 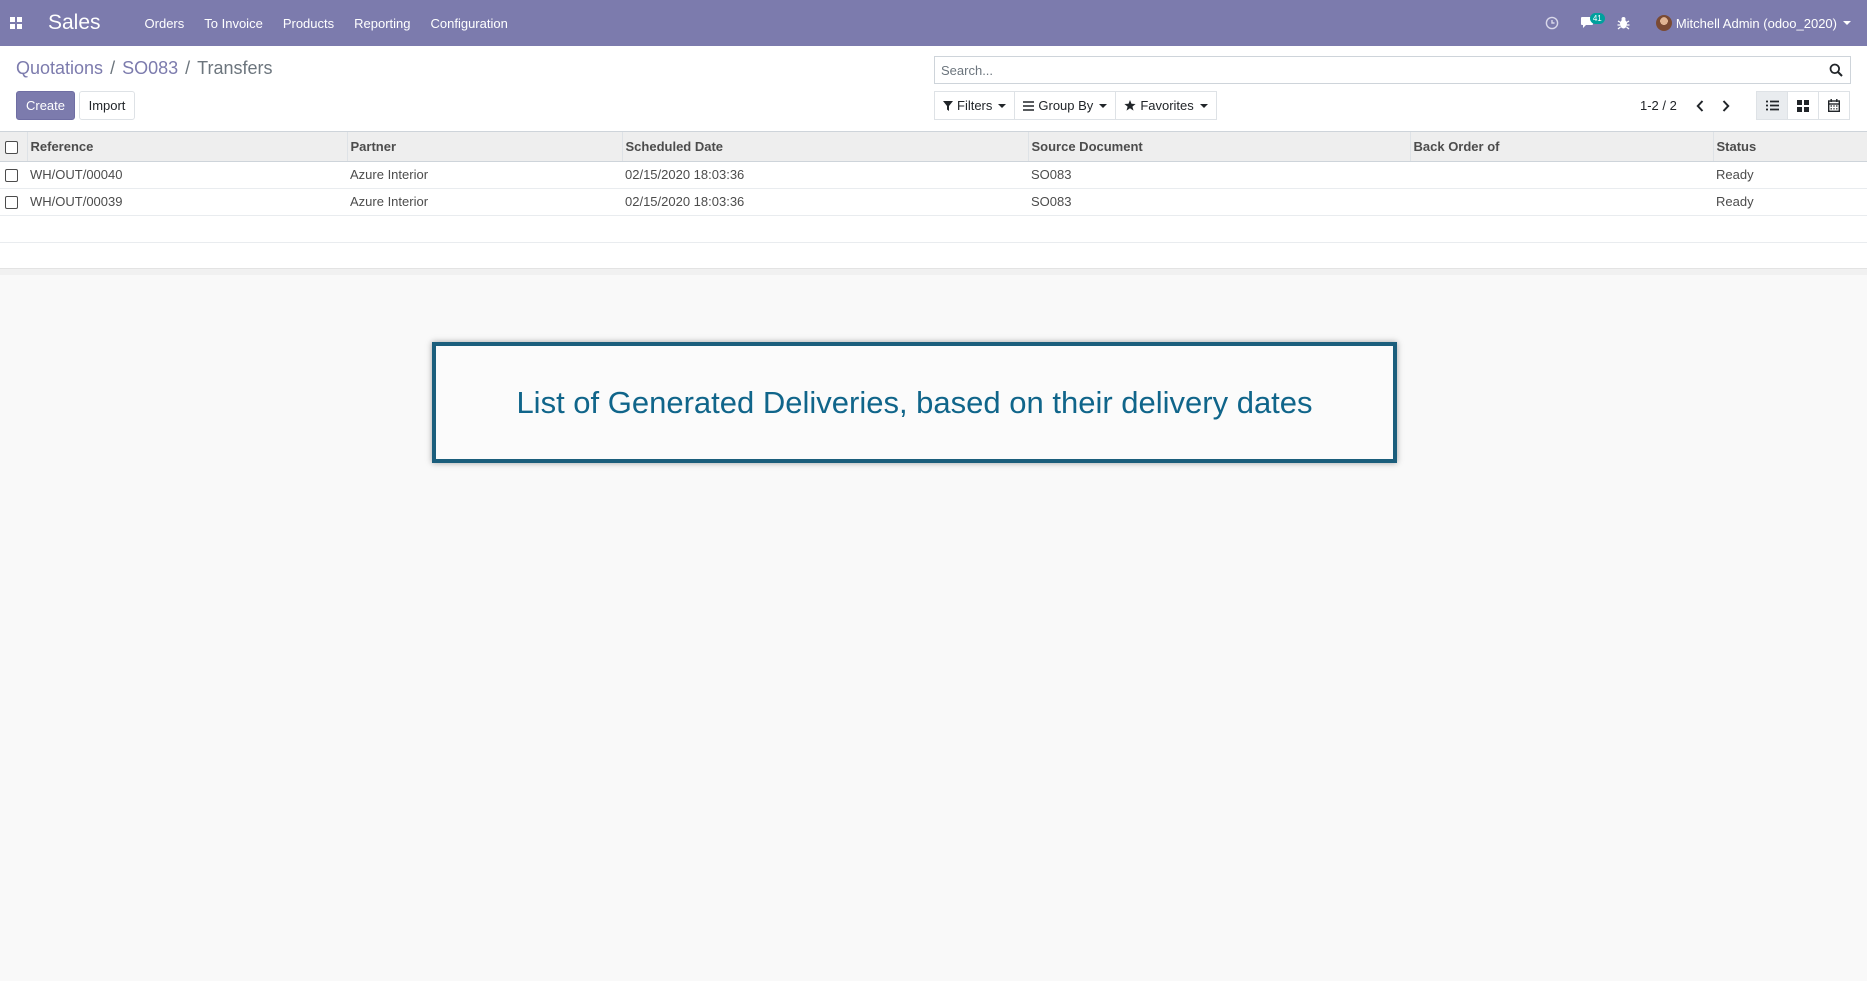 I want to click on pager-previous-icon, so click(x=1700, y=105).